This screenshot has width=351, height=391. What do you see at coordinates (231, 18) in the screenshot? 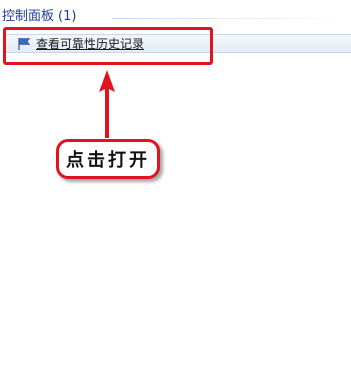
I see `group-divider` at bounding box center [231, 18].